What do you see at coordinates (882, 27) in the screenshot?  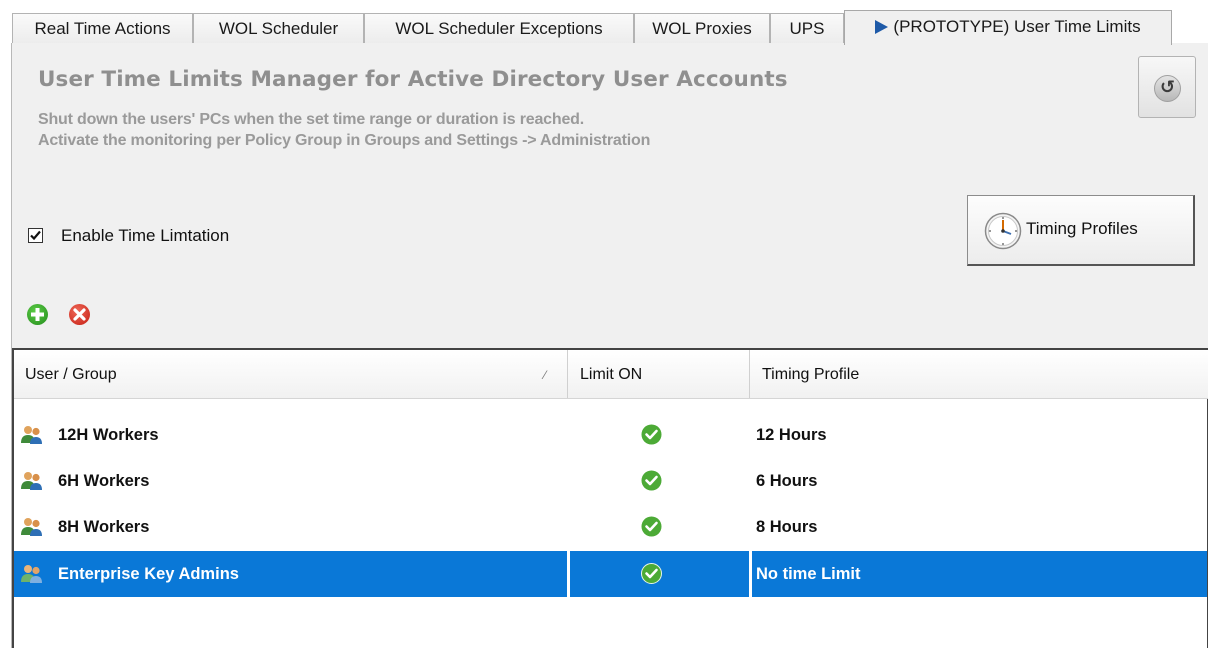 I see `play-triangle-icon` at bounding box center [882, 27].